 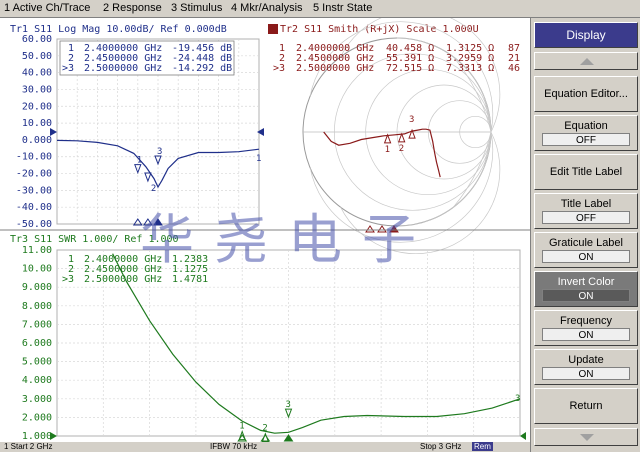 I want to click on tr3-mk3-freq: 2.5000000 GHz, so click(x=123, y=279).